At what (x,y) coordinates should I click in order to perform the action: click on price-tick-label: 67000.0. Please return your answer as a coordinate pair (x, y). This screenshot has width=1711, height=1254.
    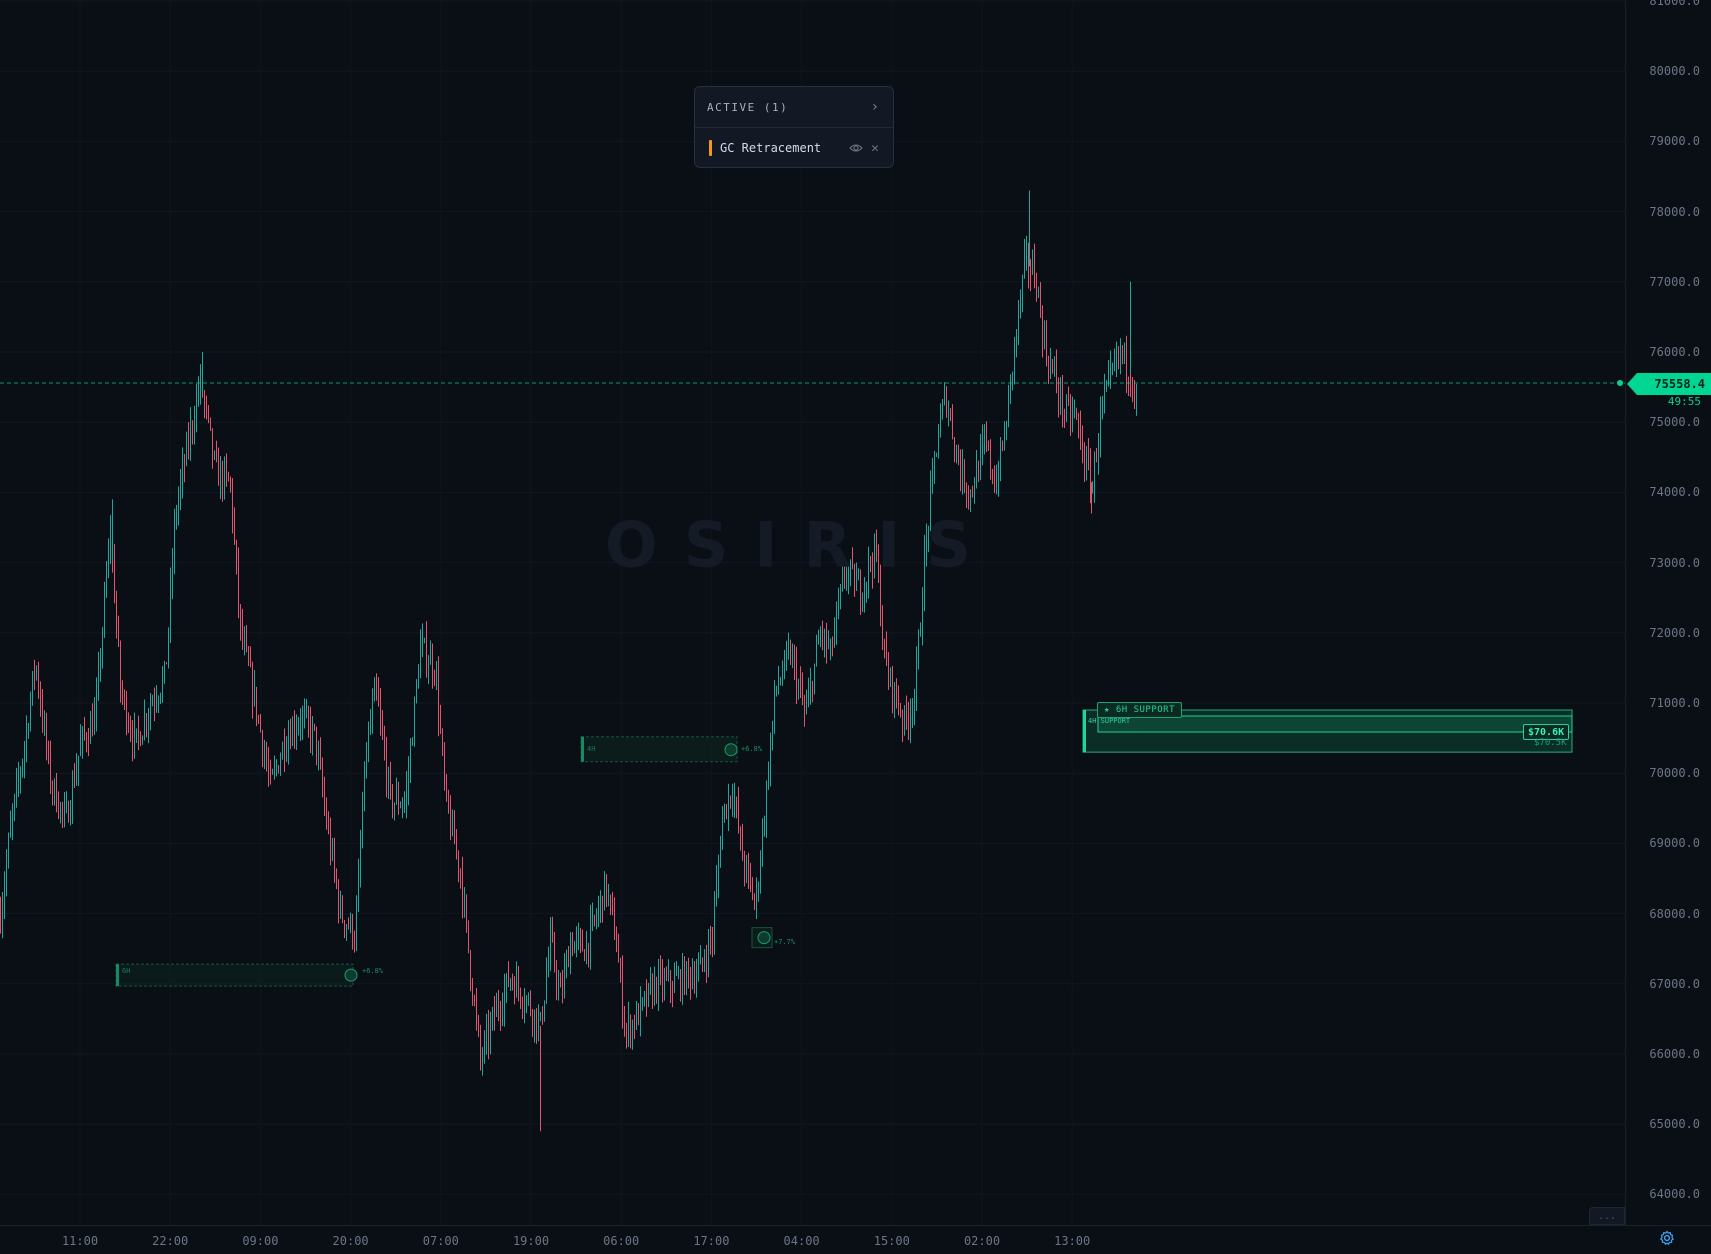
    Looking at the image, I should click on (1674, 983).